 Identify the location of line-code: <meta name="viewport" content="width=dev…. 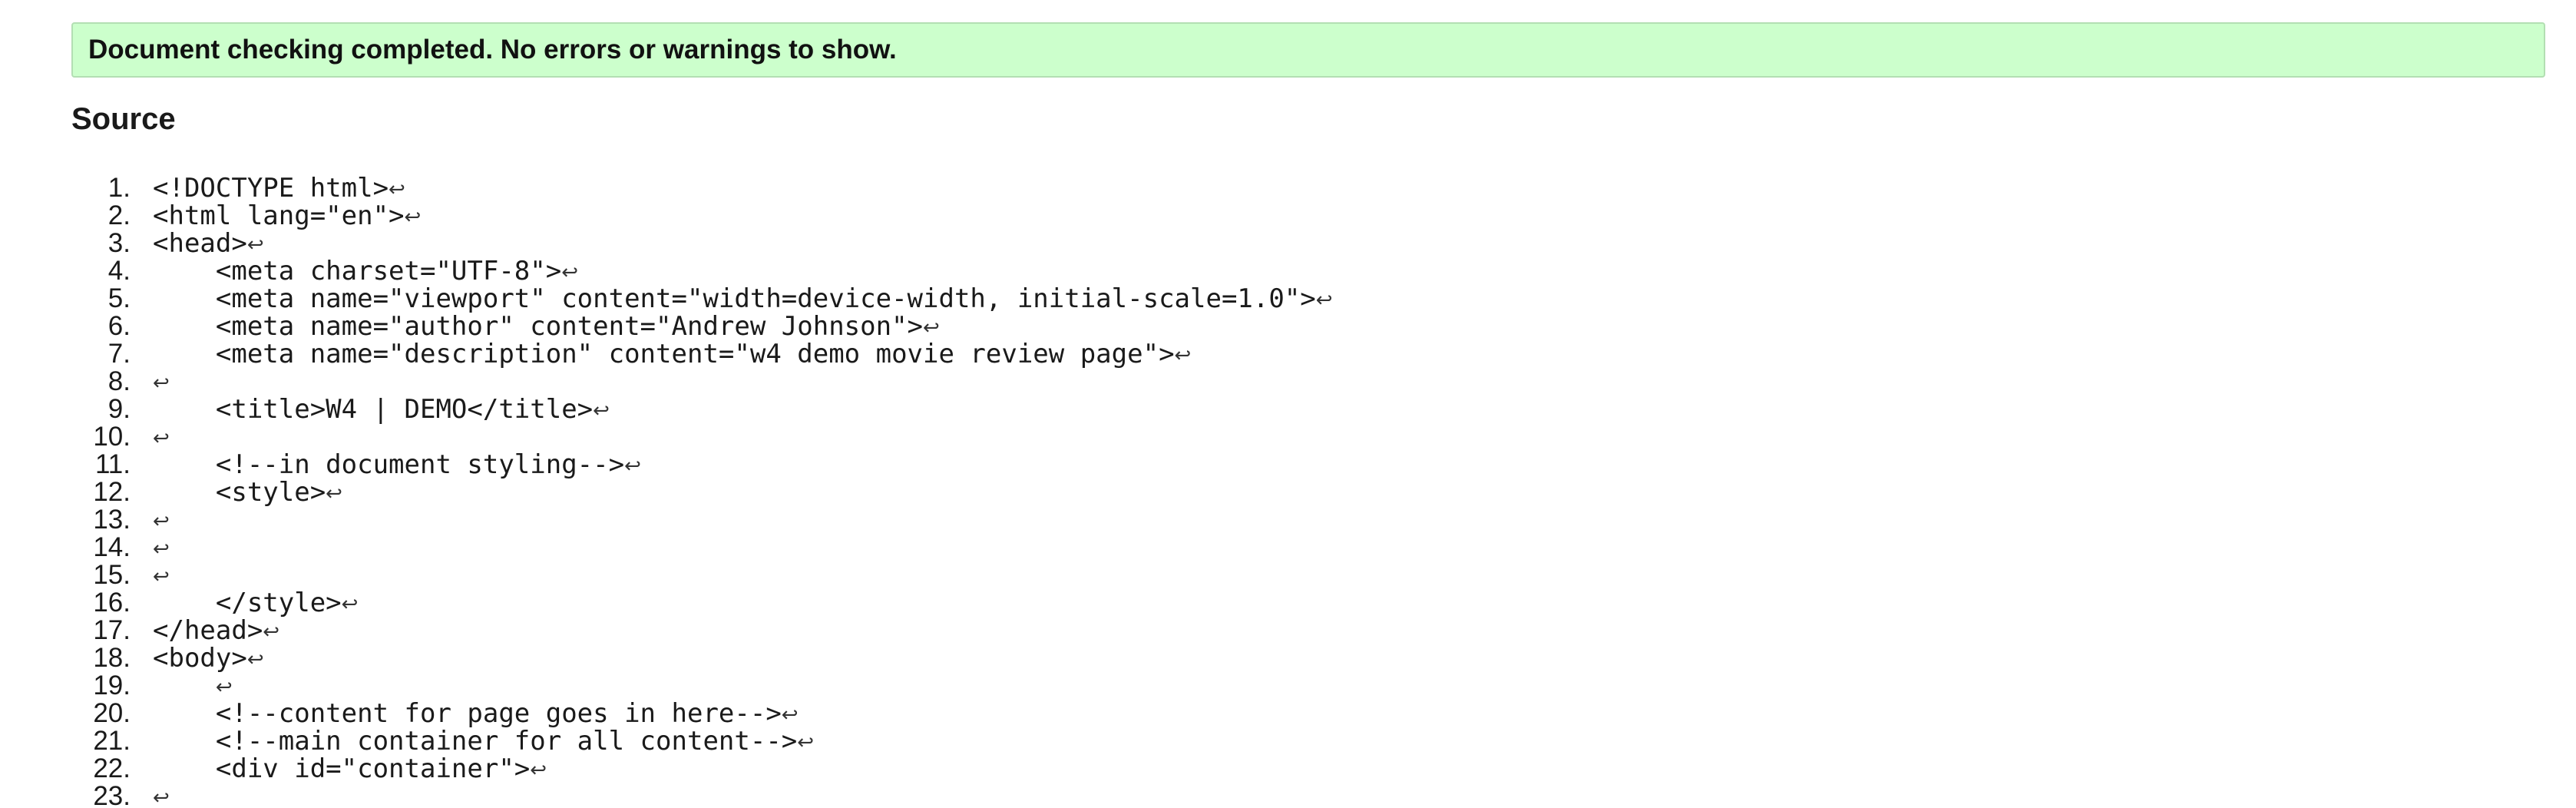
(743, 299).